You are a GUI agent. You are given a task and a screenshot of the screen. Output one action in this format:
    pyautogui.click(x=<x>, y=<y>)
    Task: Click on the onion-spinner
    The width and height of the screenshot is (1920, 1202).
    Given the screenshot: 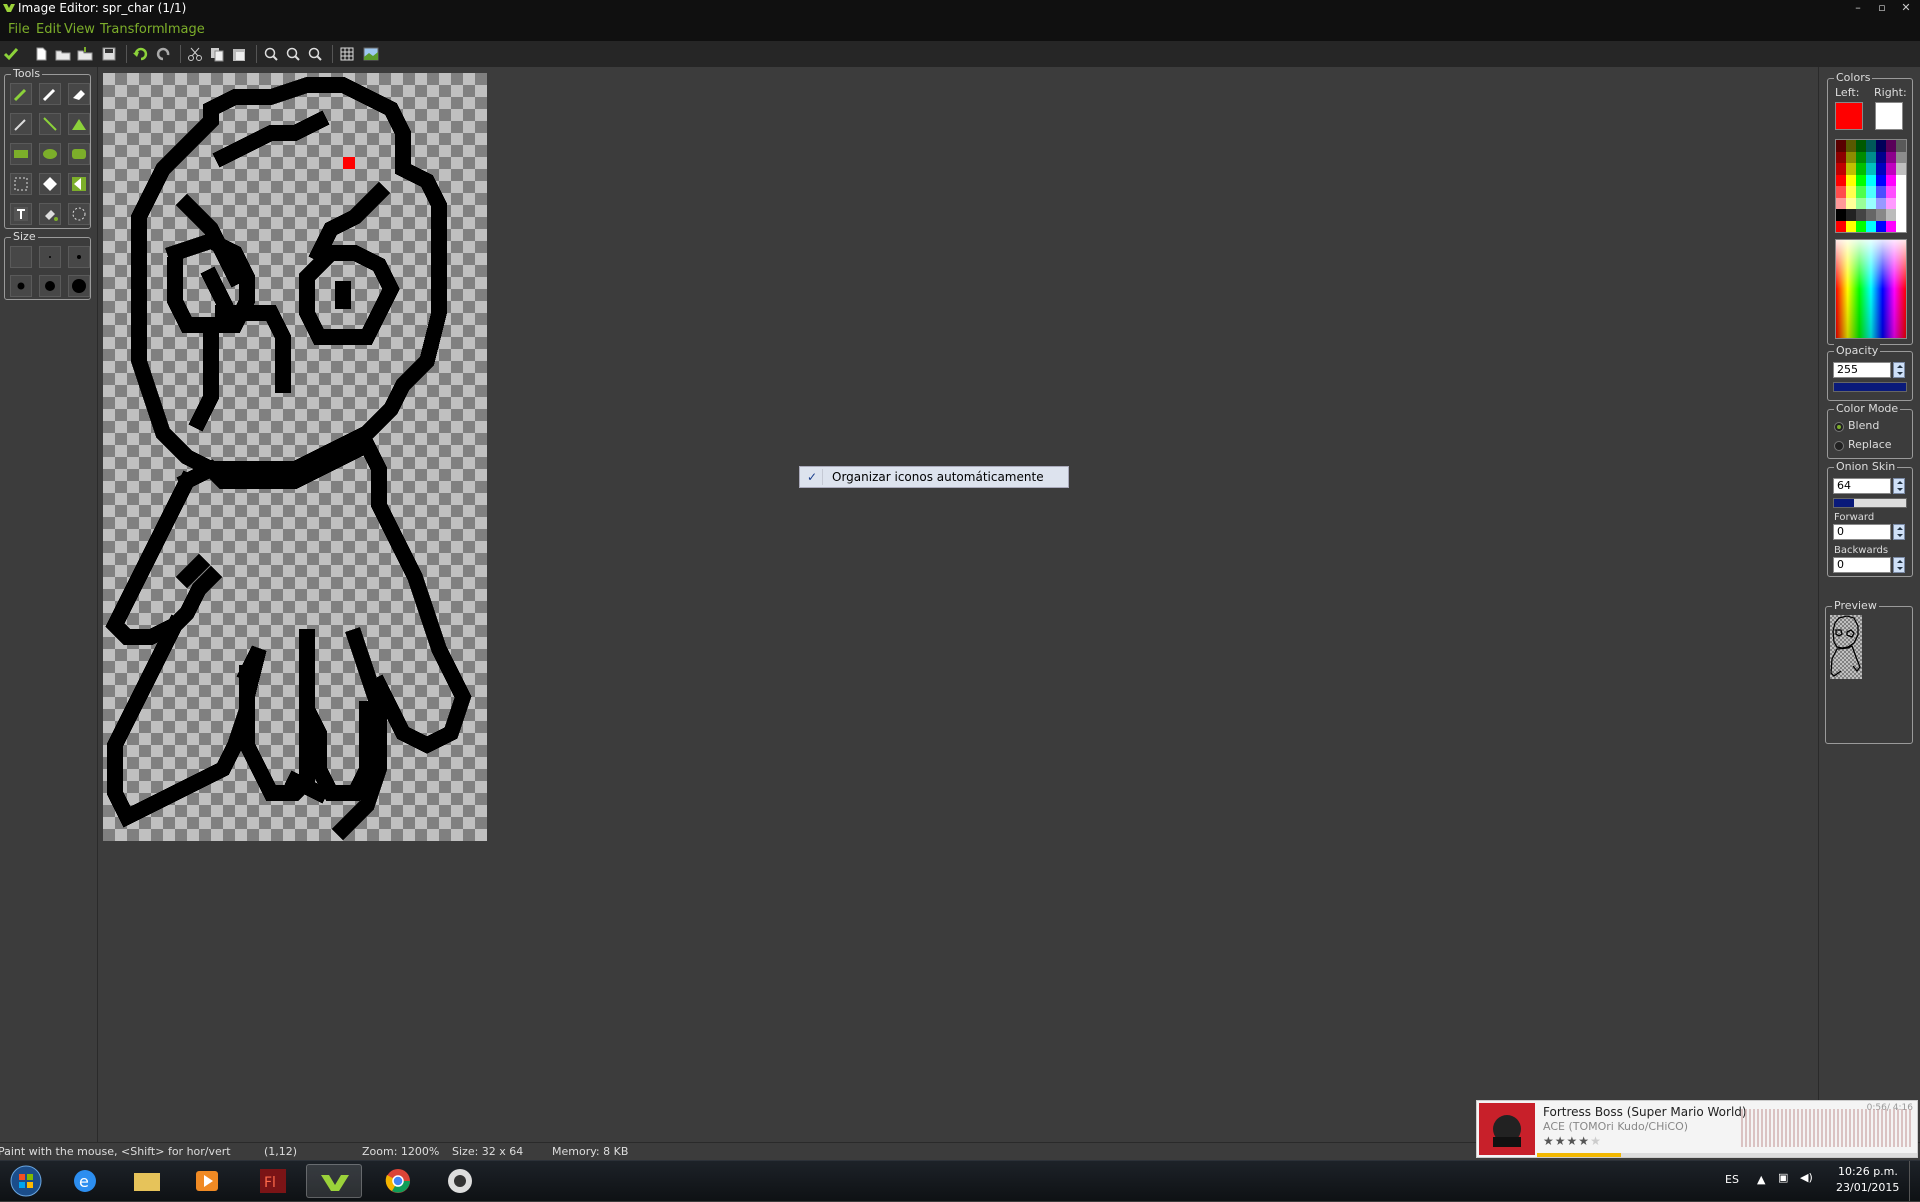 What is the action you would take?
    pyautogui.click(x=1899, y=486)
    